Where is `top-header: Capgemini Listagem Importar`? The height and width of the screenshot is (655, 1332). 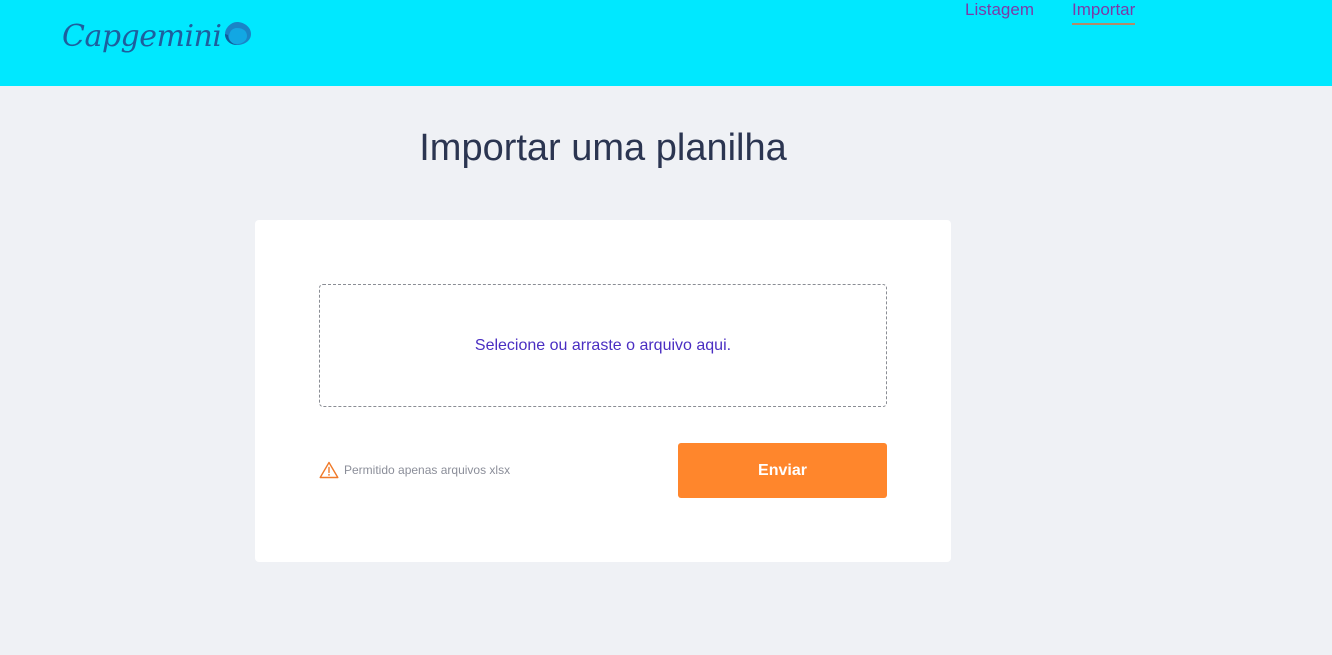
top-header: Capgemini Listagem Importar is located at coordinates (666, 43).